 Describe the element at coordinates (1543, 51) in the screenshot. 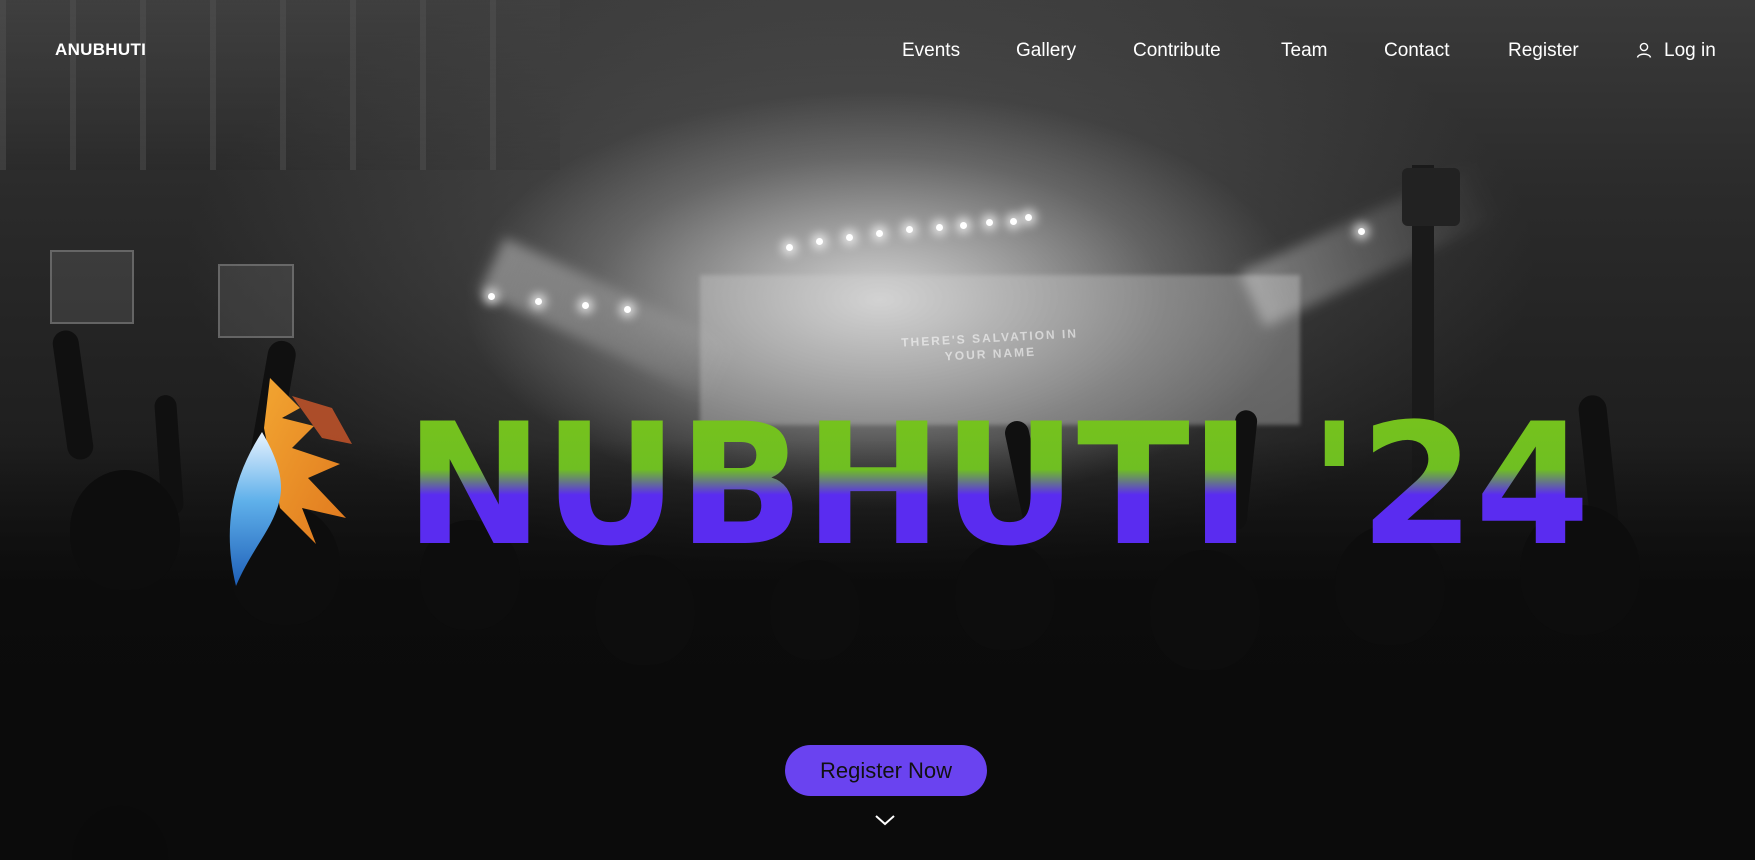

I see `nav-register: Register` at that location.